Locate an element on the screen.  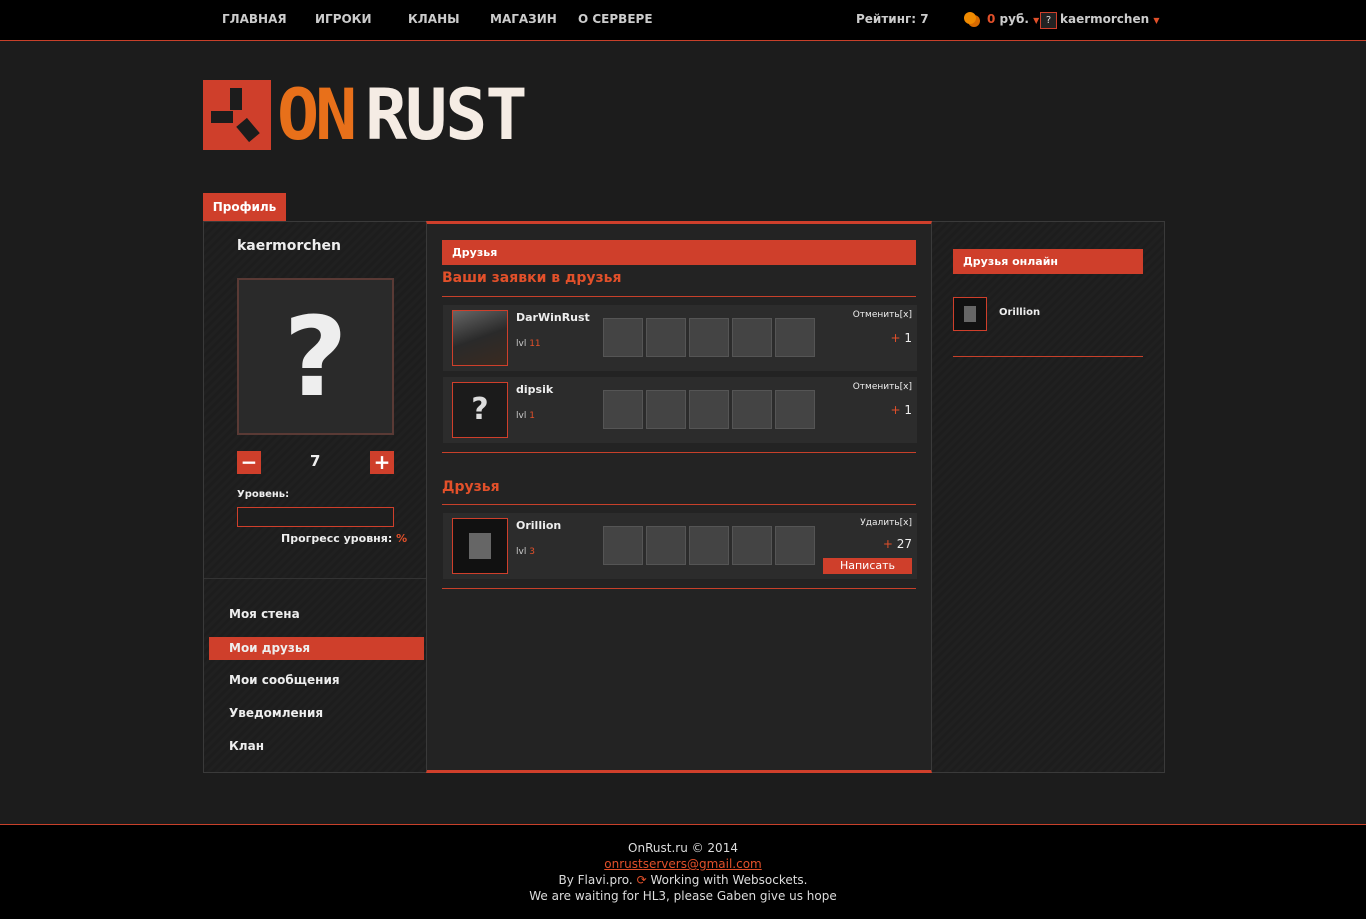
points-value: 27 is located at coordinates (904, 544).